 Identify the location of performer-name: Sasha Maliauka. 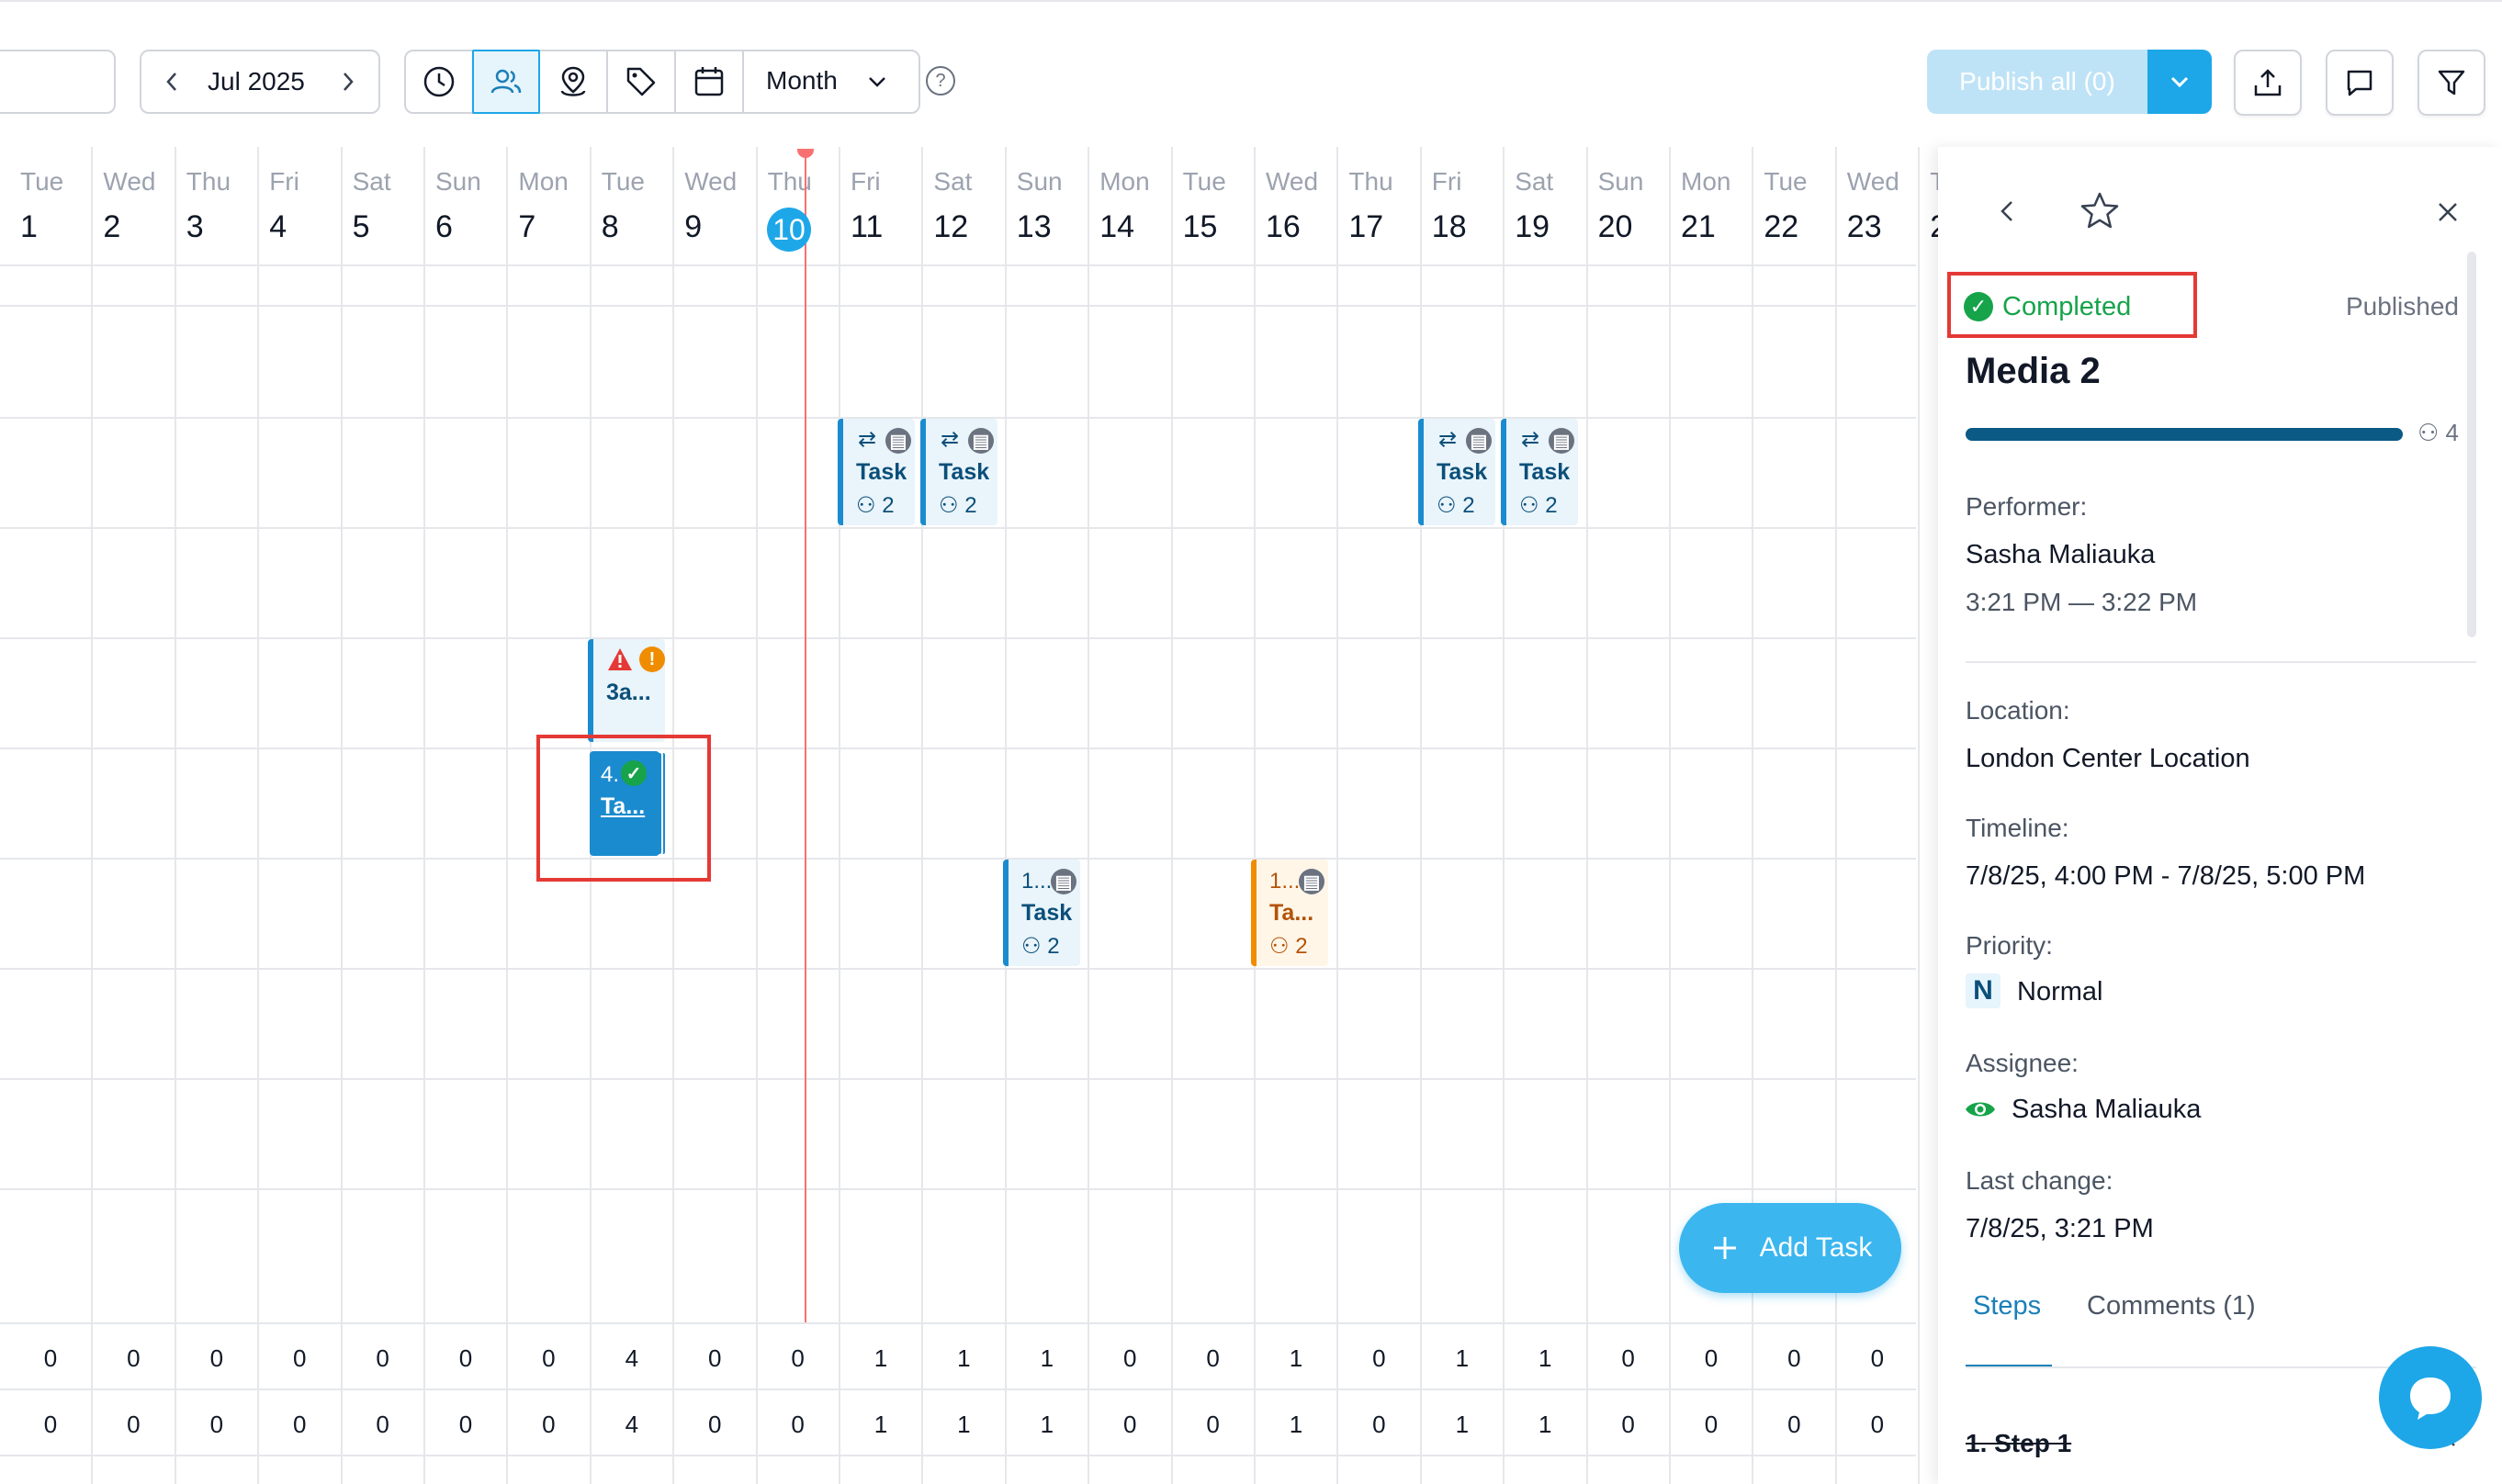
(2061, 555).